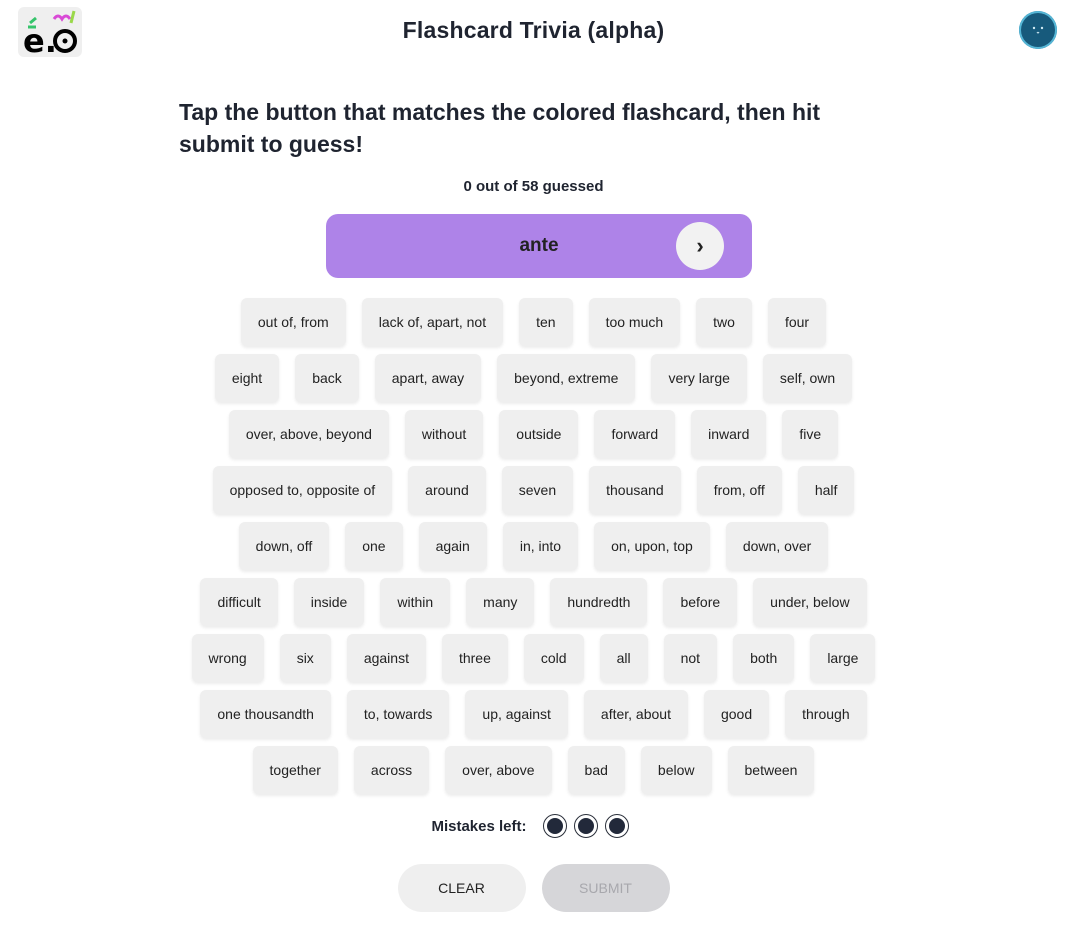 The width and height of the screenshot is (1067, 941). What do you see at coordinates (239, 602) in the screenshot?
I see `answer-chip: difficult` at bounding box center [239, 602].